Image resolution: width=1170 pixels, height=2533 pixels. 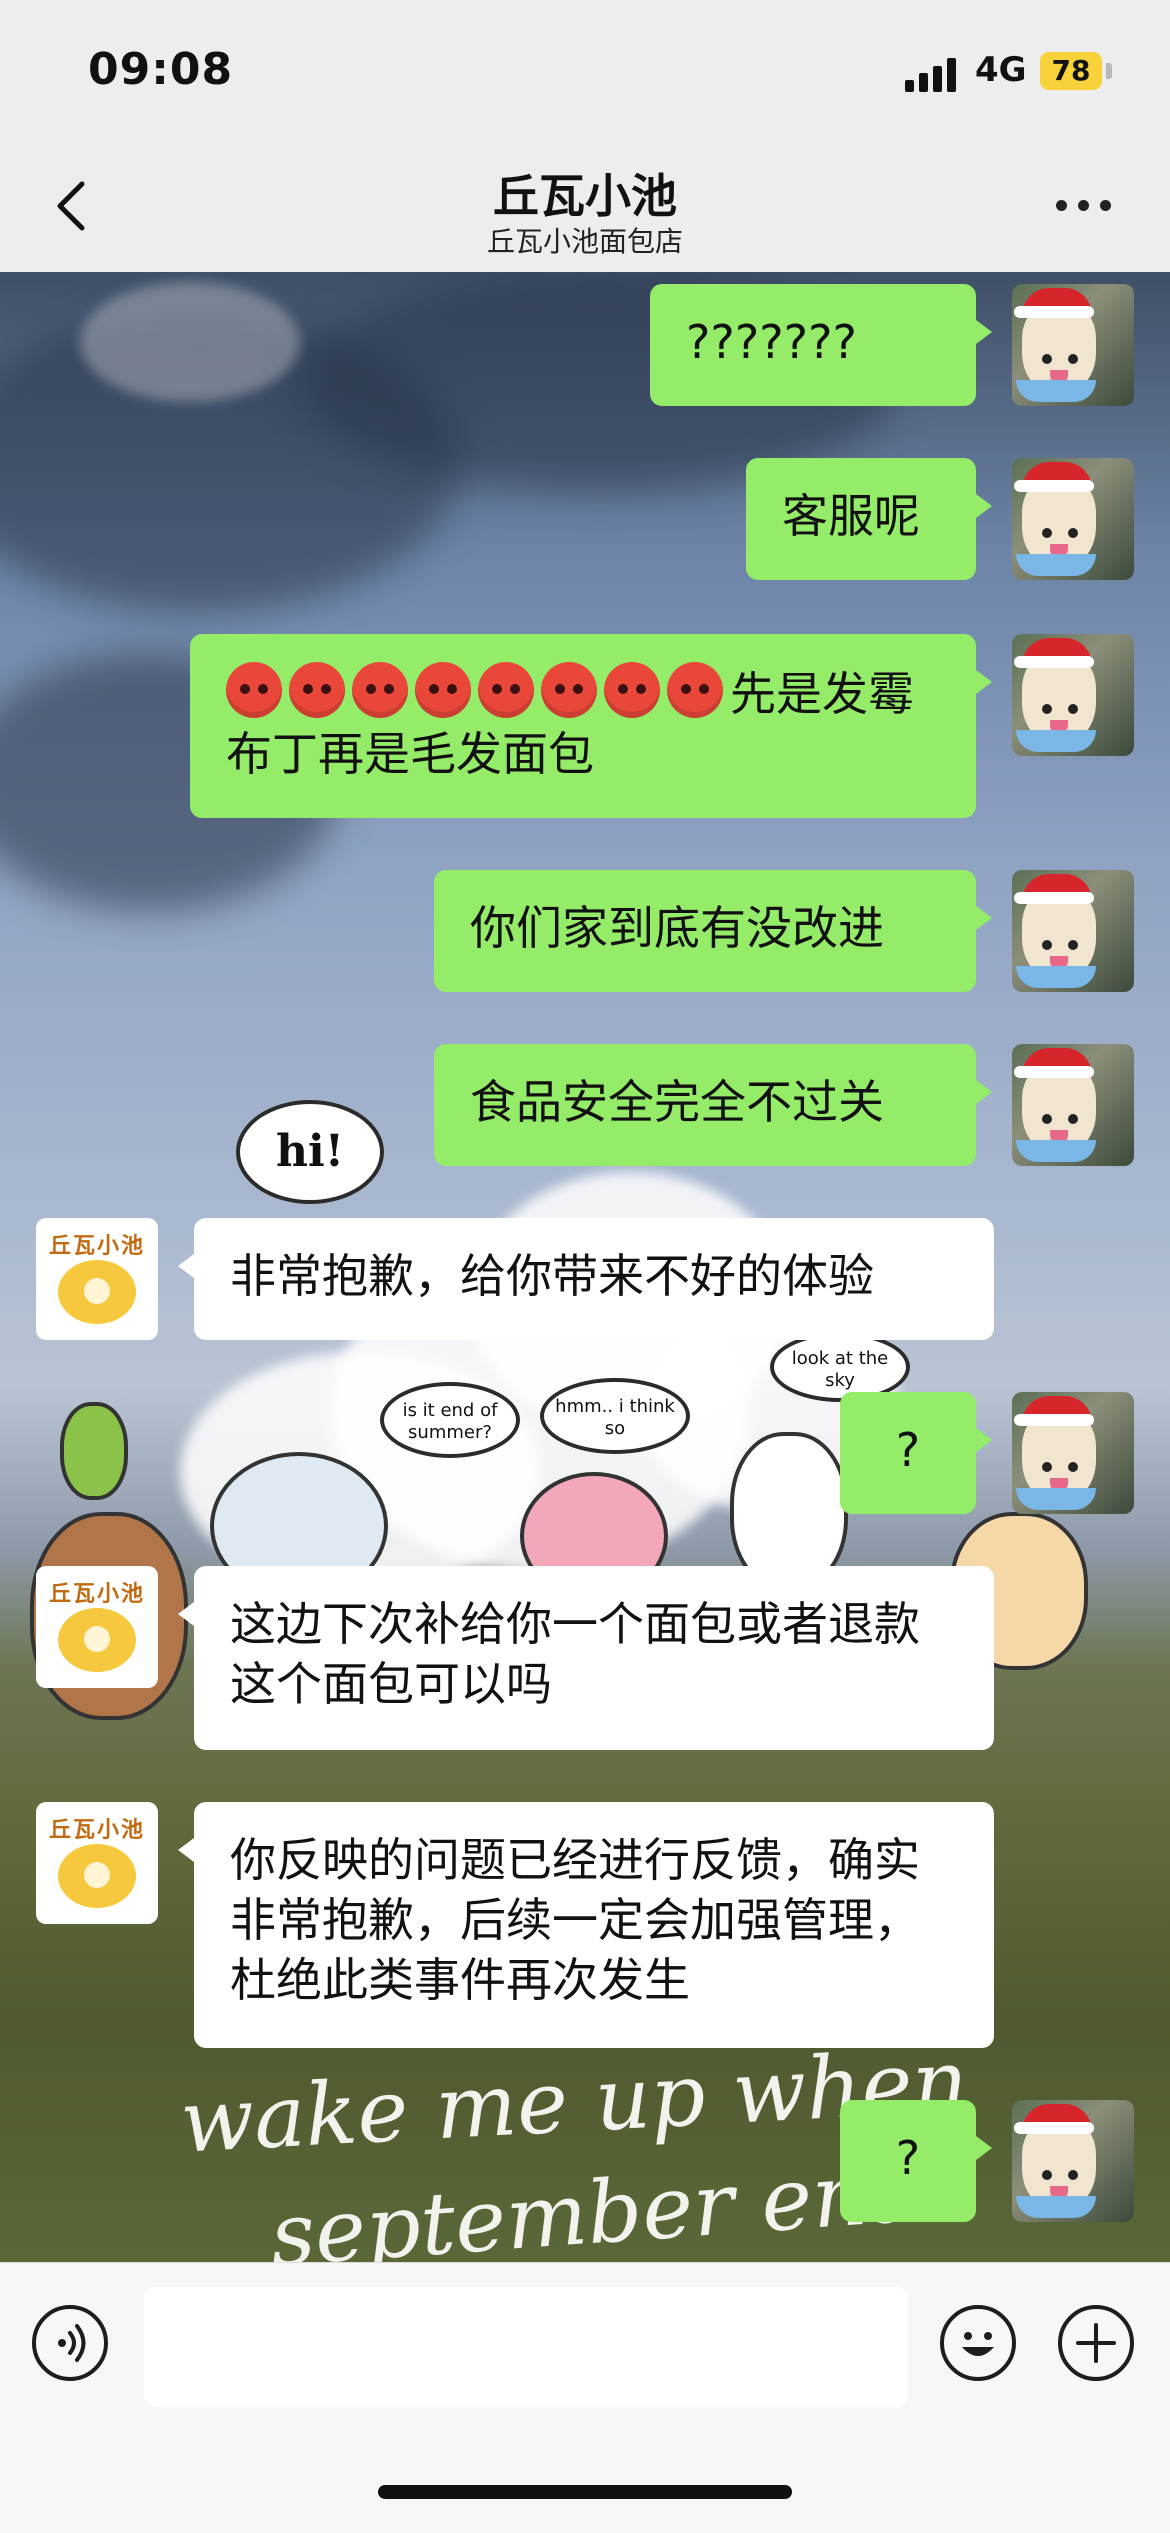 I want to click on status-bar: 09:08 4G 78, so click(x=585, y=75).